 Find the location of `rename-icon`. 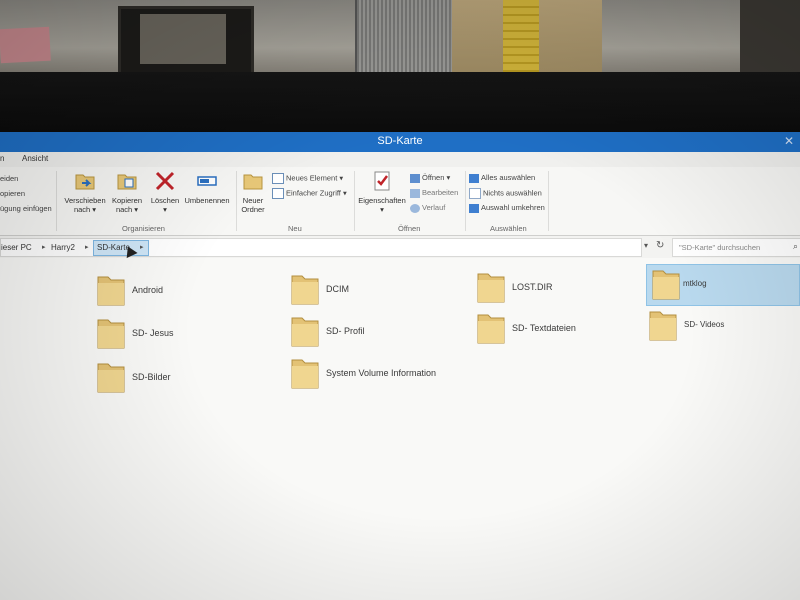

rename-icon is located at coordinates (207, 181).